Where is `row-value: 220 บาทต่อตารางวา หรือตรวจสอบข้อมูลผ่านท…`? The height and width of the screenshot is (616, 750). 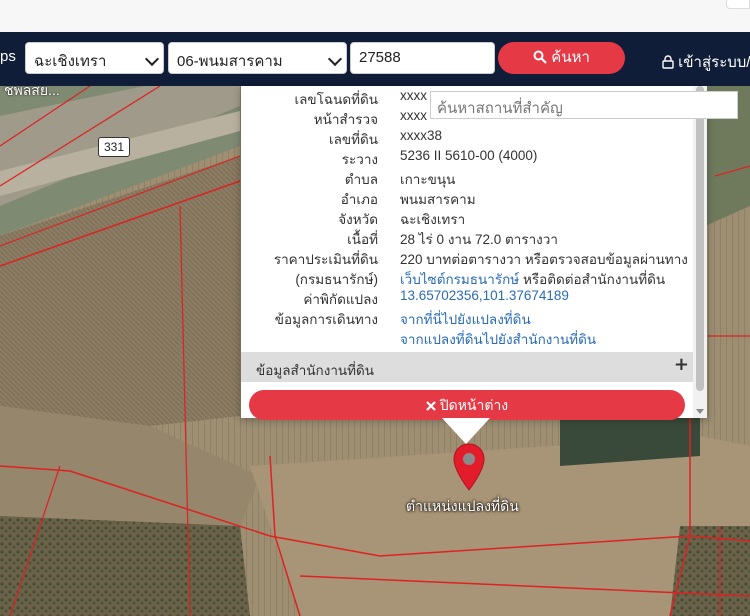 row-value: 220 บาทต่อตารางวา หรือตรวจสอบข้อมูลผ่านท… is located at coordinates (544, 259).